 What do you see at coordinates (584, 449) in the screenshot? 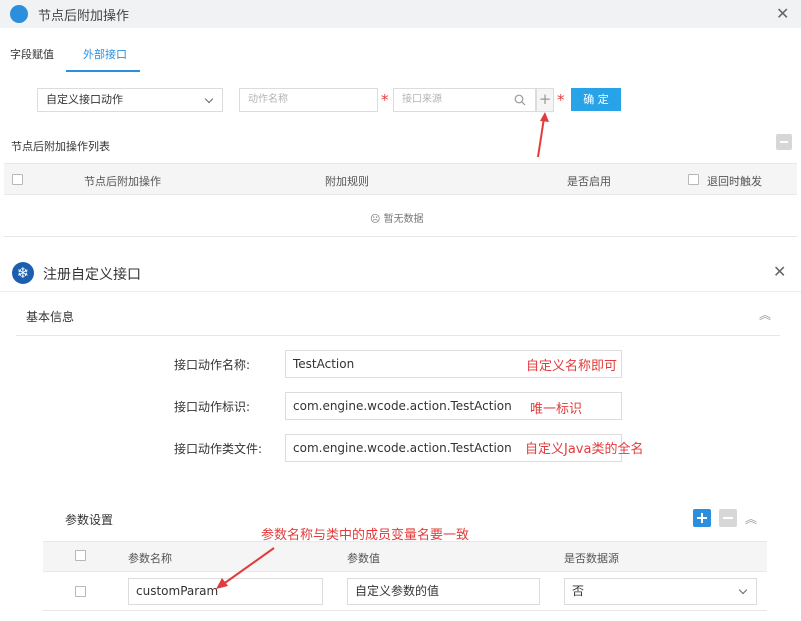
I see `annotation-note: 自定义Java类的全名` at bounding box center [584, 449].